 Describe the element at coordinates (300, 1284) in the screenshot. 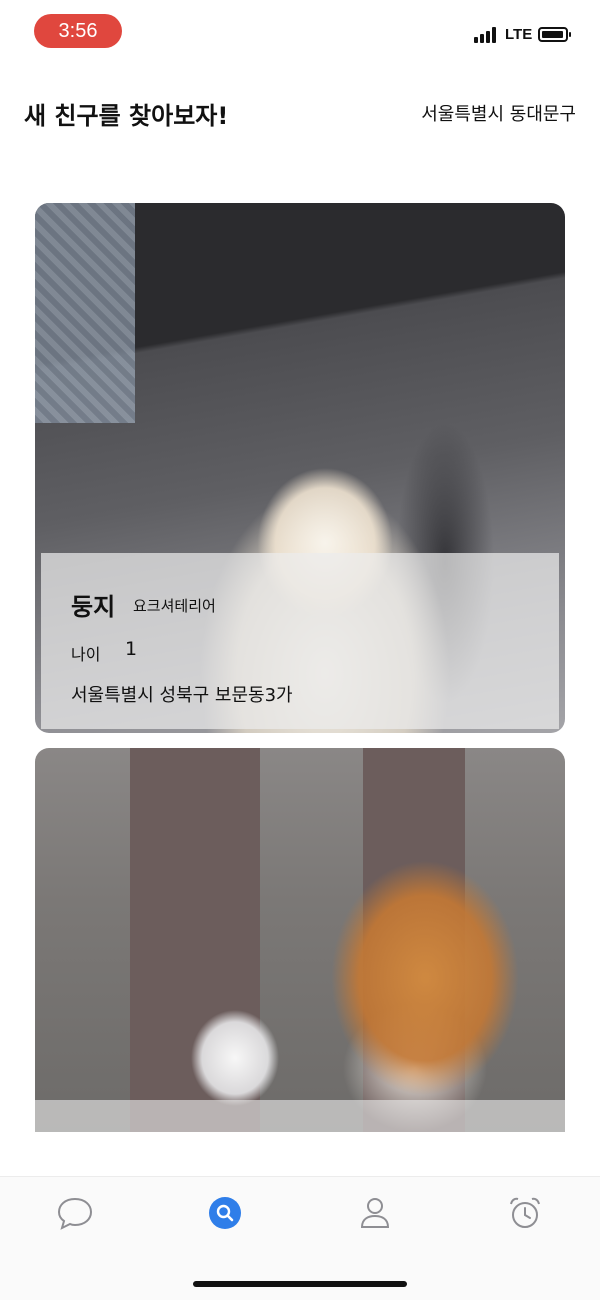

I see `home-indicator` at that location.